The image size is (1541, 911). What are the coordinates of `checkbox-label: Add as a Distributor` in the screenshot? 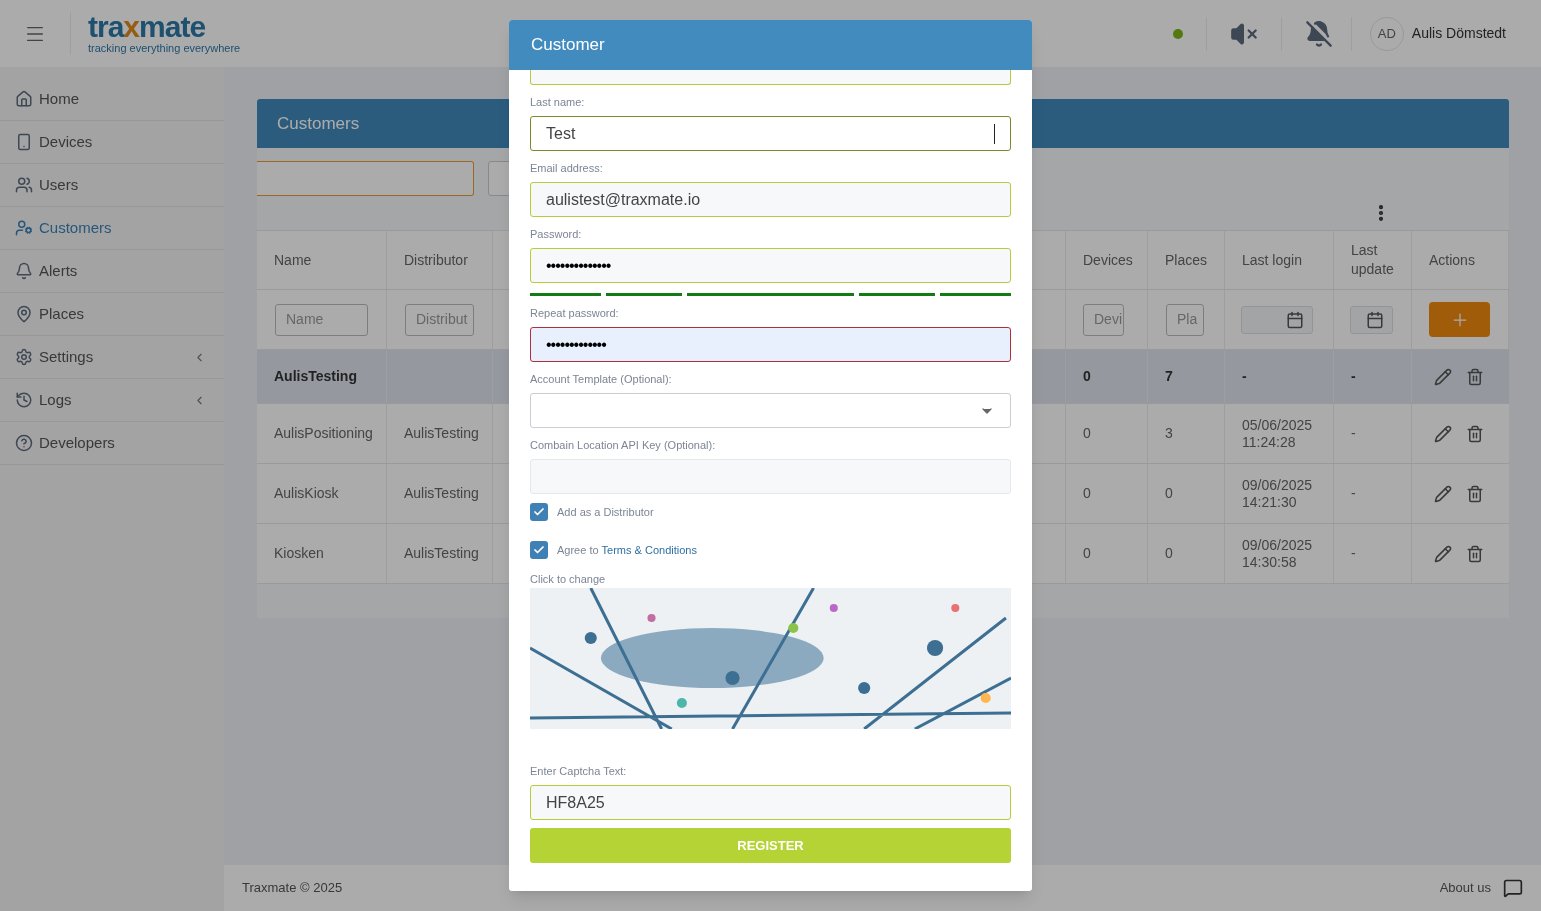 It's located at (605, 512).